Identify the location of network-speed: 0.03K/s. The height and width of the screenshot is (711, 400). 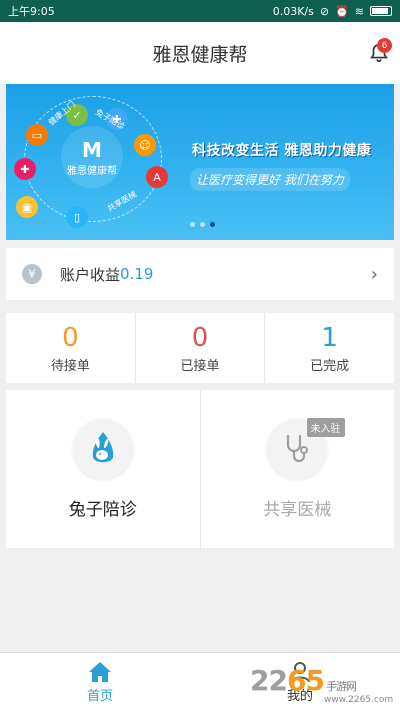
(293, 11).